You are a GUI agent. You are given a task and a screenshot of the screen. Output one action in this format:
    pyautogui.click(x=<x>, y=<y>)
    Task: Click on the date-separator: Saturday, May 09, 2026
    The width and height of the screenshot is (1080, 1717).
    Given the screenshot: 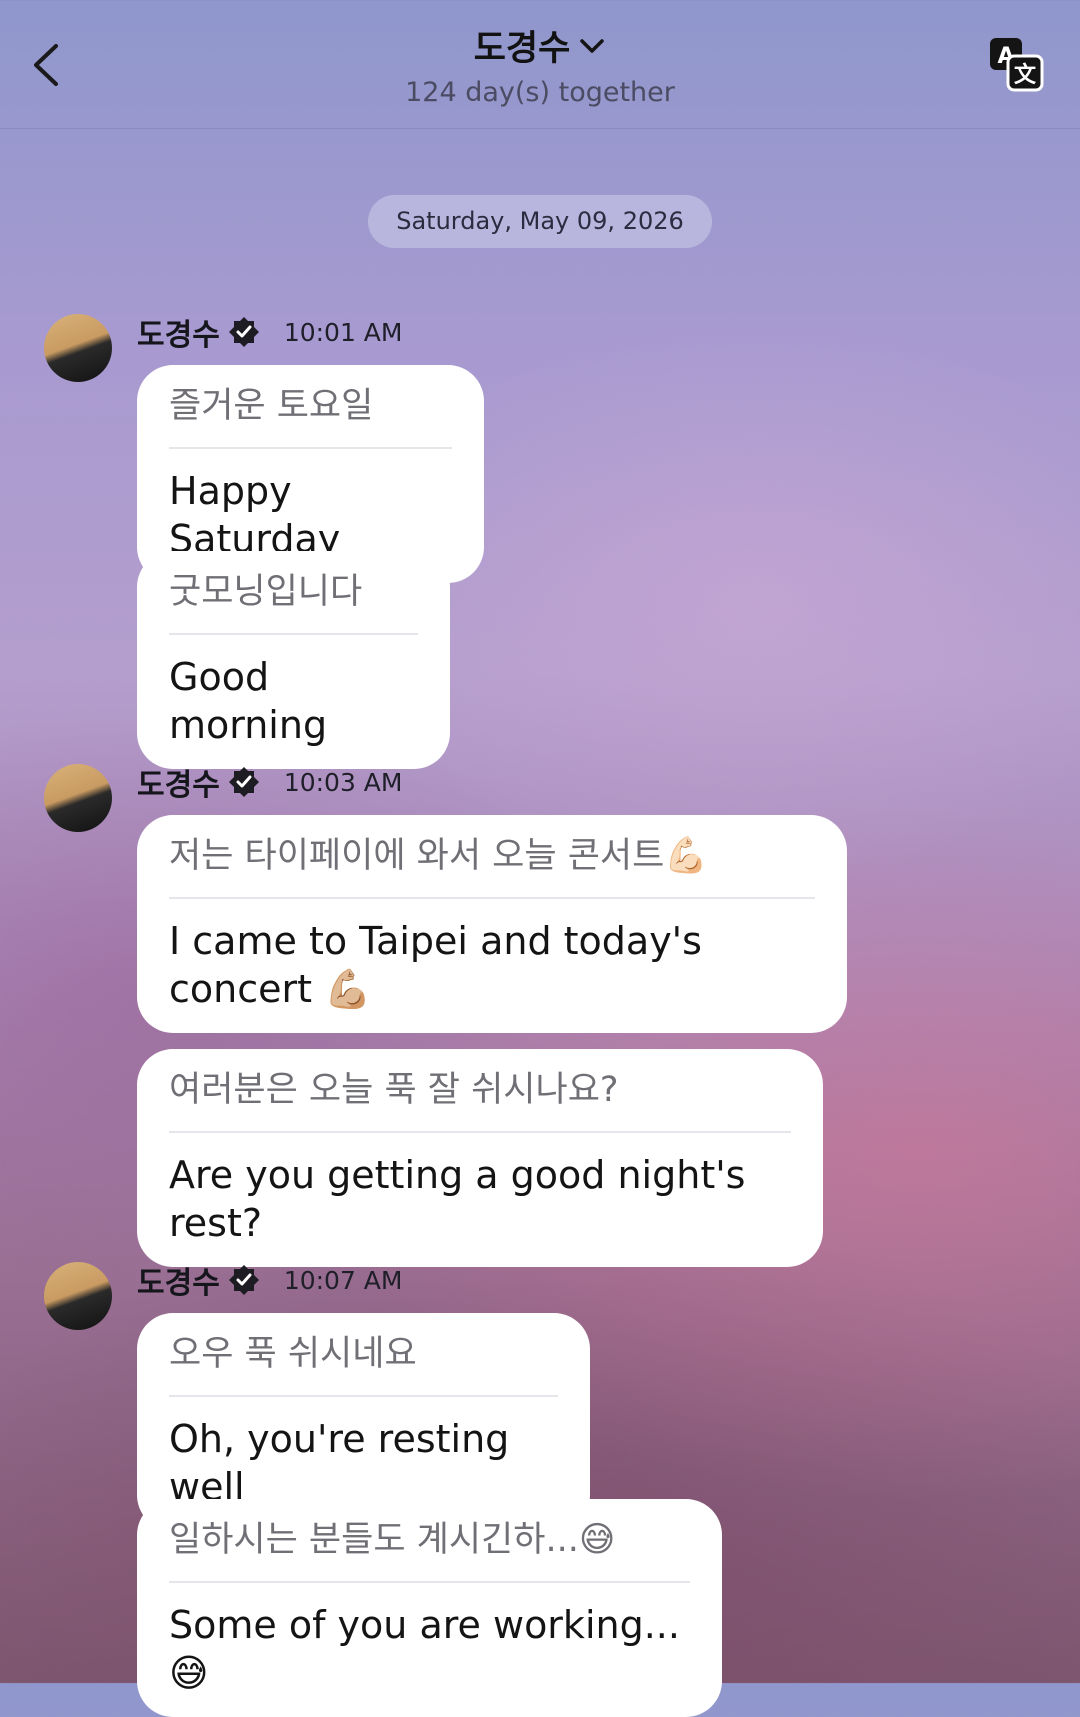 What is the action you would take?
    pyautogui.click(x=540, y=221)
    